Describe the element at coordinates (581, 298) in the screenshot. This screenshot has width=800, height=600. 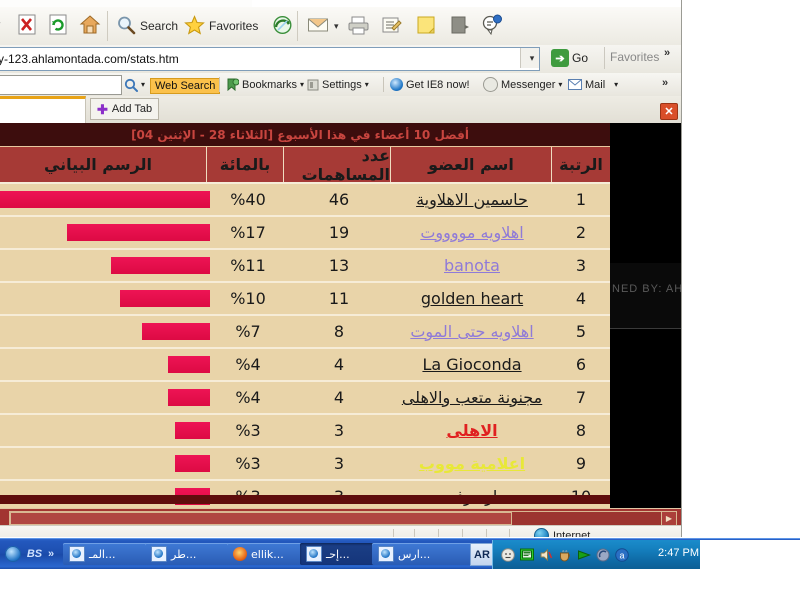
I see `cell-rank: 4` at that location.